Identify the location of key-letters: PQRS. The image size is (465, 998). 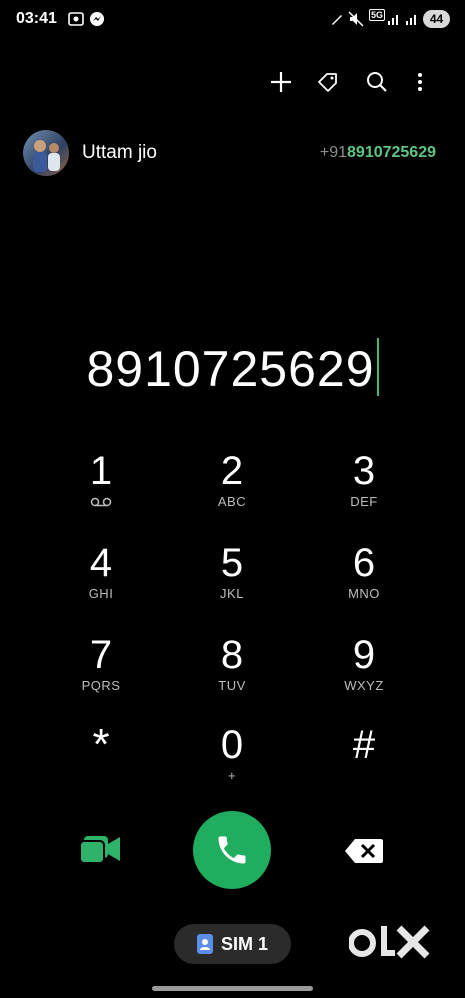
(101, 685).